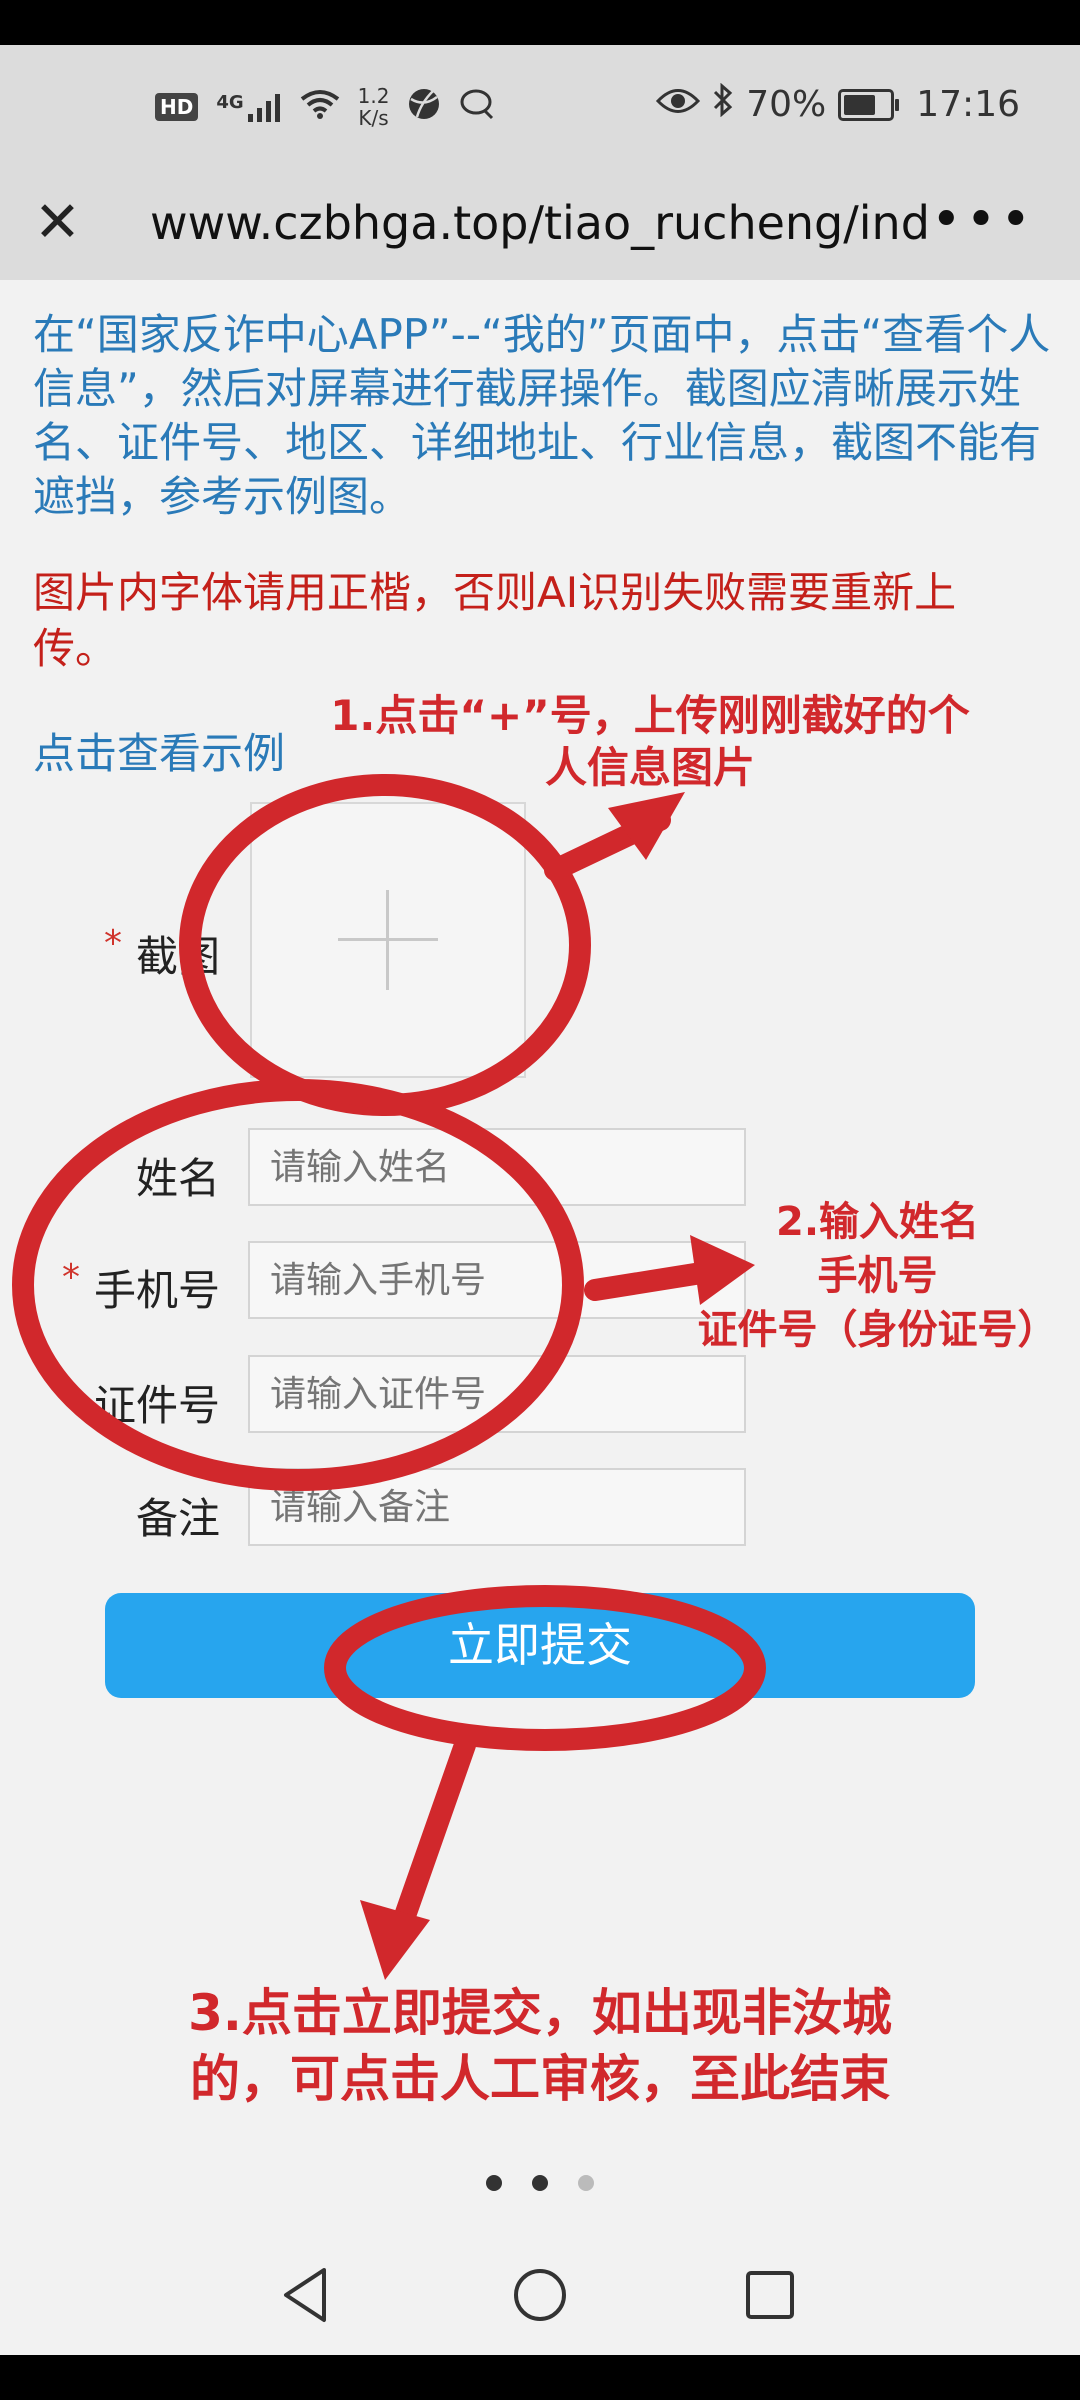 This screenshot has width=1080, height=2400. I want to click on name-input, so click(497, 1167).